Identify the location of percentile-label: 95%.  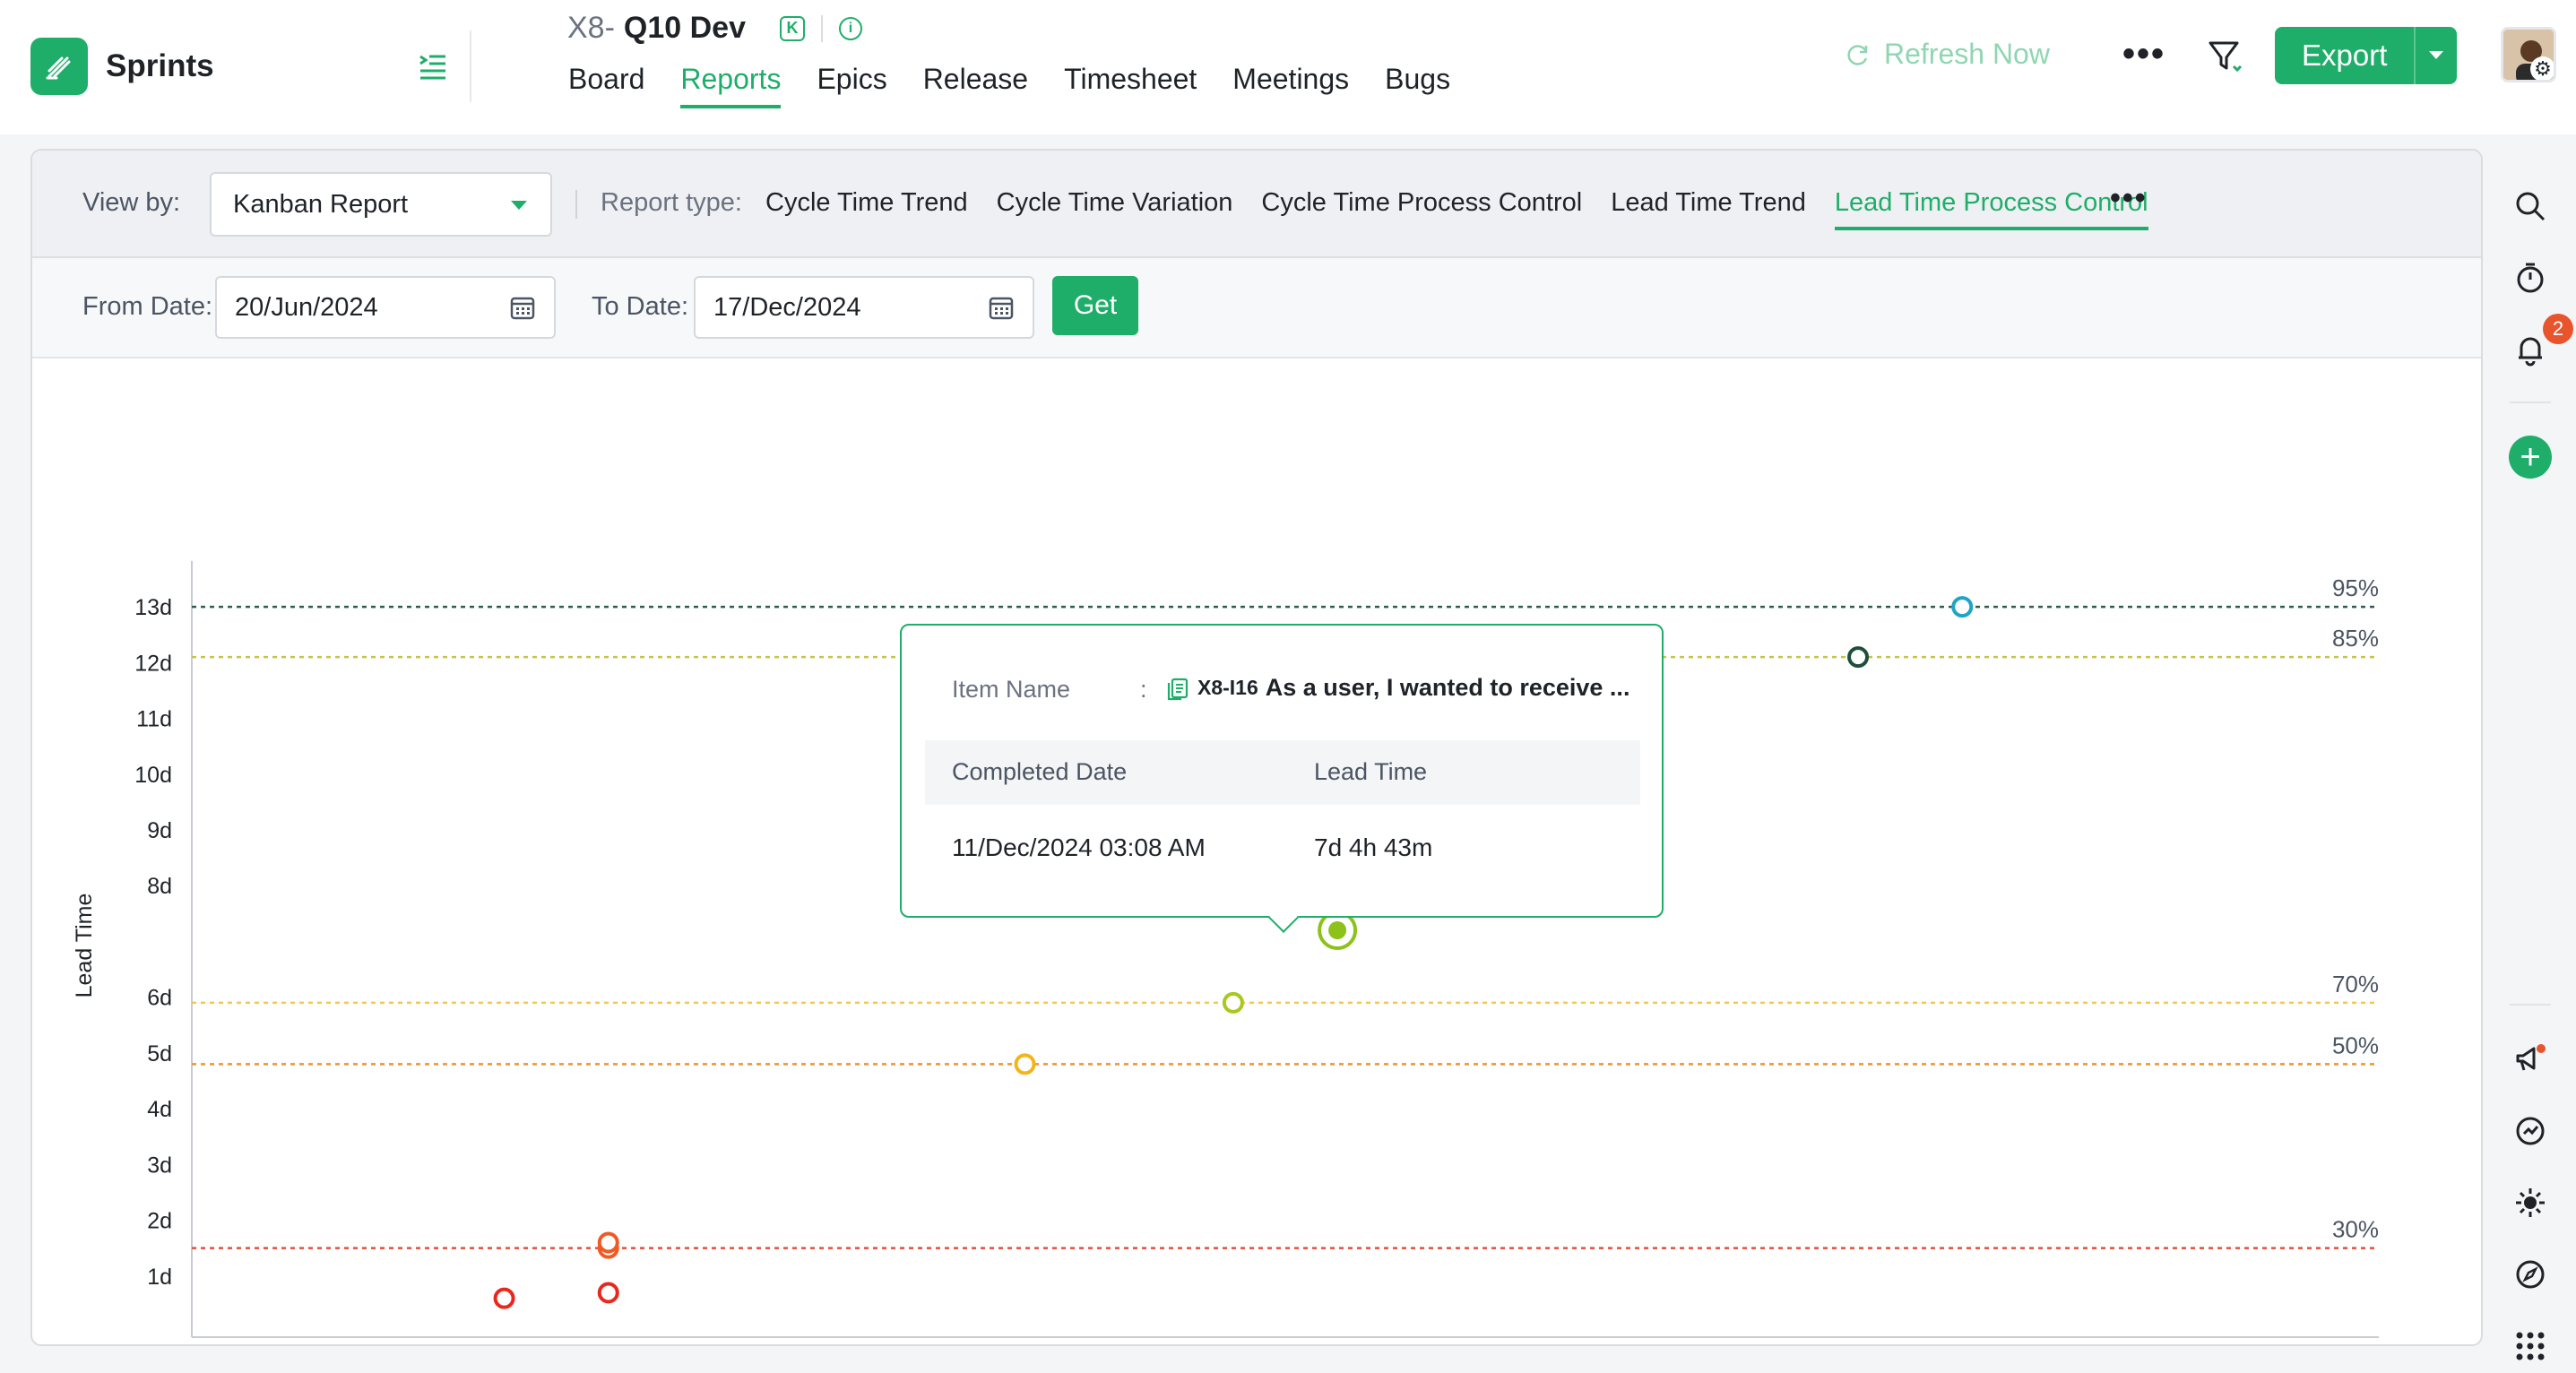
(2355, 587).